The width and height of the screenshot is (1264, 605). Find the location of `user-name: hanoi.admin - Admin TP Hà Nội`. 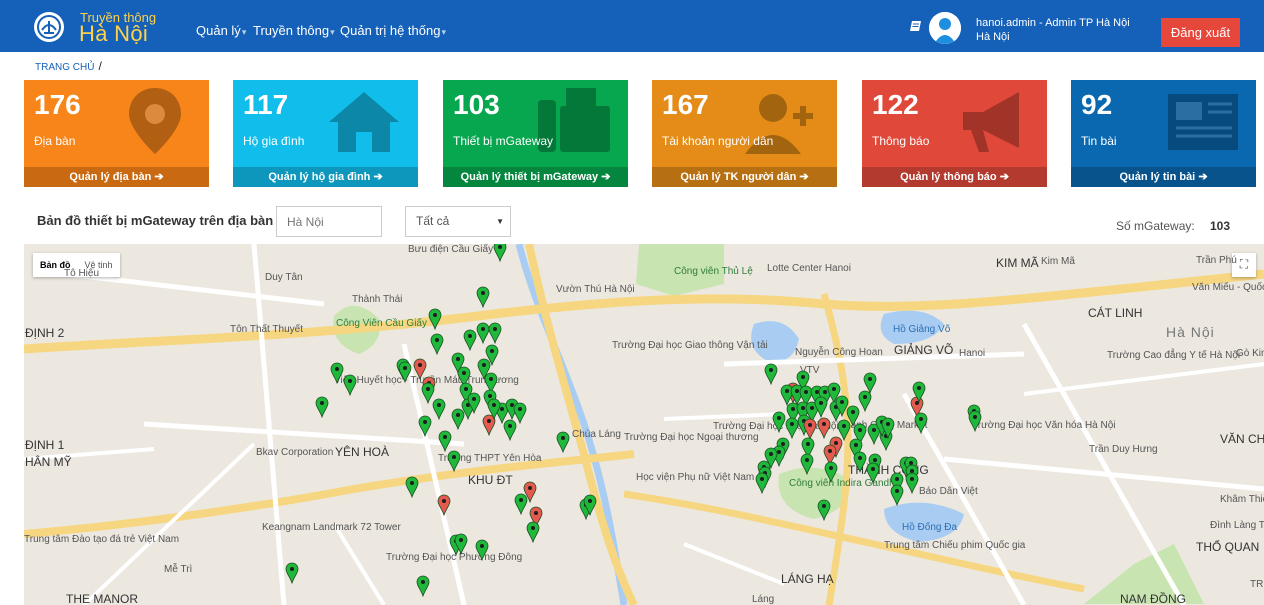

user-name: hanoi.admin - Admin TP Hà Nội is located at coordinates (1053, 23).